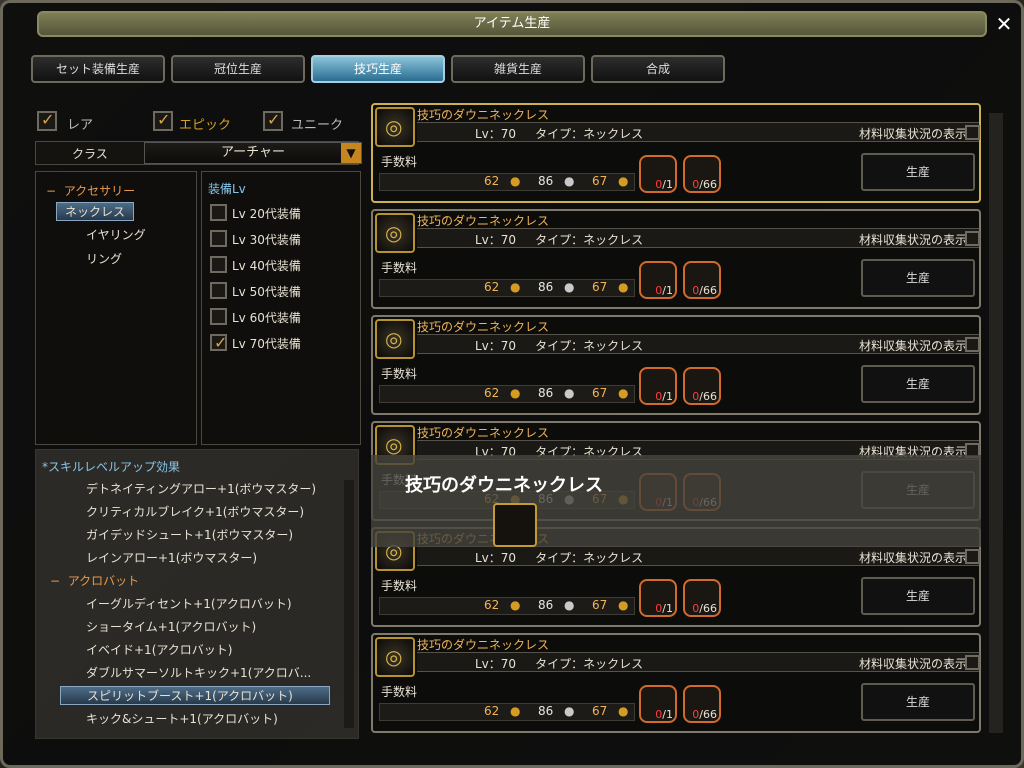 The width and height of the screenshot is (1024, 768). What do you see at coordinates (676, 501) in the screenshot?
I see `item-tooltip: 技巧のダウニネックレス` at bounding box center [676, 501].